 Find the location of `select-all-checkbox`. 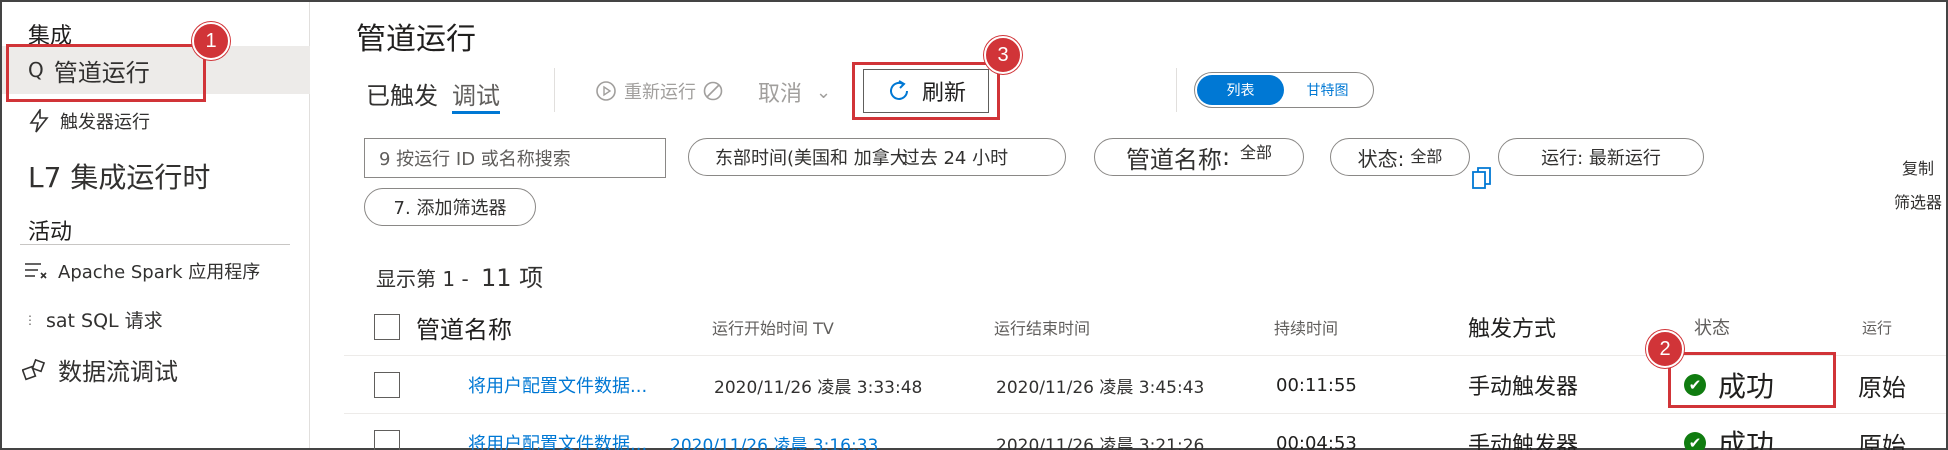

select-all-checkbox is located at coordinates (387, 327).